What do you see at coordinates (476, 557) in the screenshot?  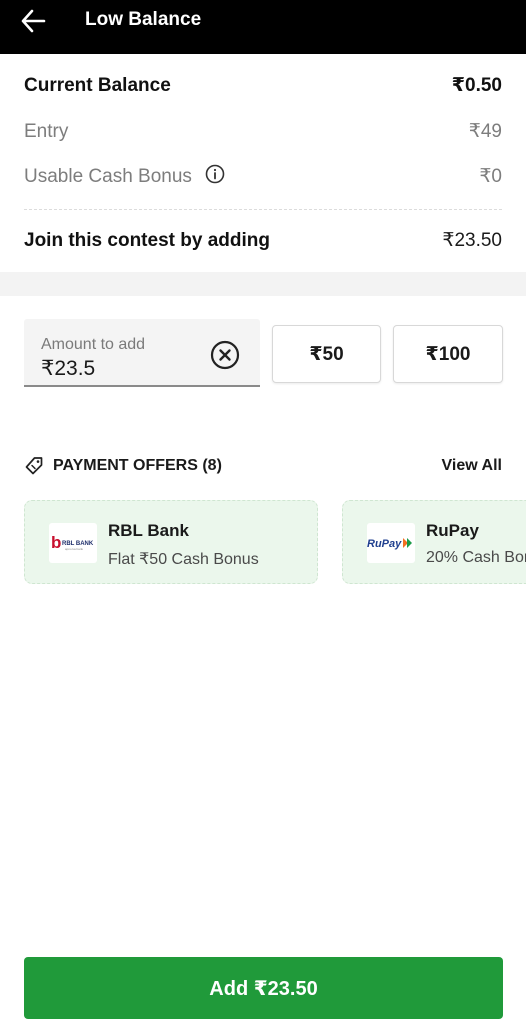 I see `offer-description: 20% Cash Bonus` at bounding box center [476, 557].